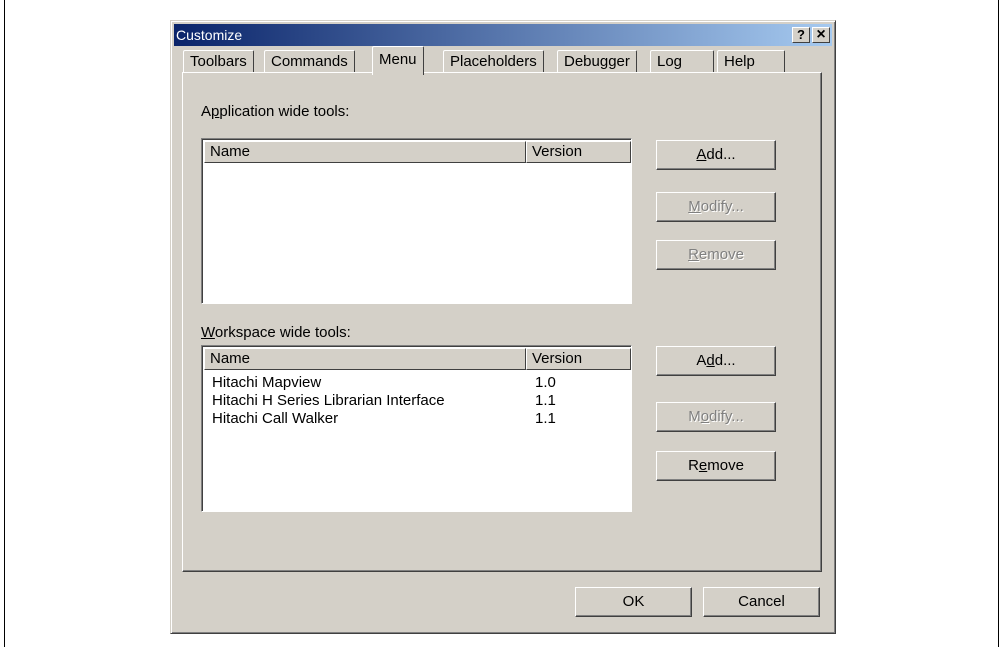  What do you see at coordinates (416, 221) in the screenshot?
I see `application-tools-list: Name Version` at bounding box center [416, 221].